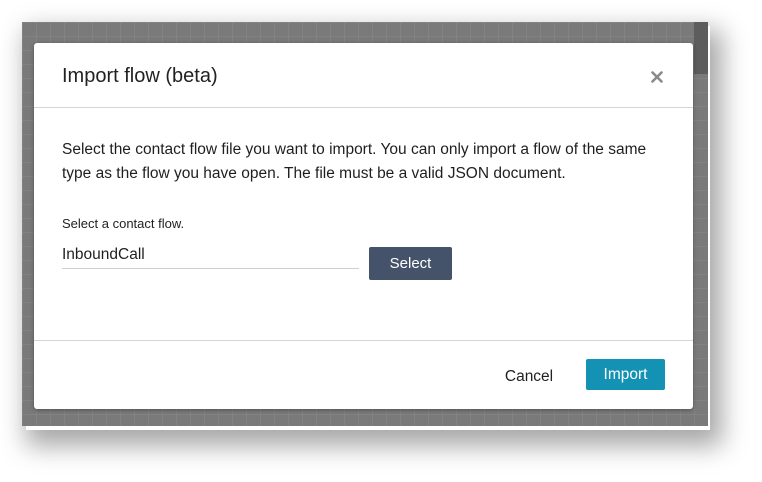  I want to click on contact-flow-file-input, so click(210, 255).